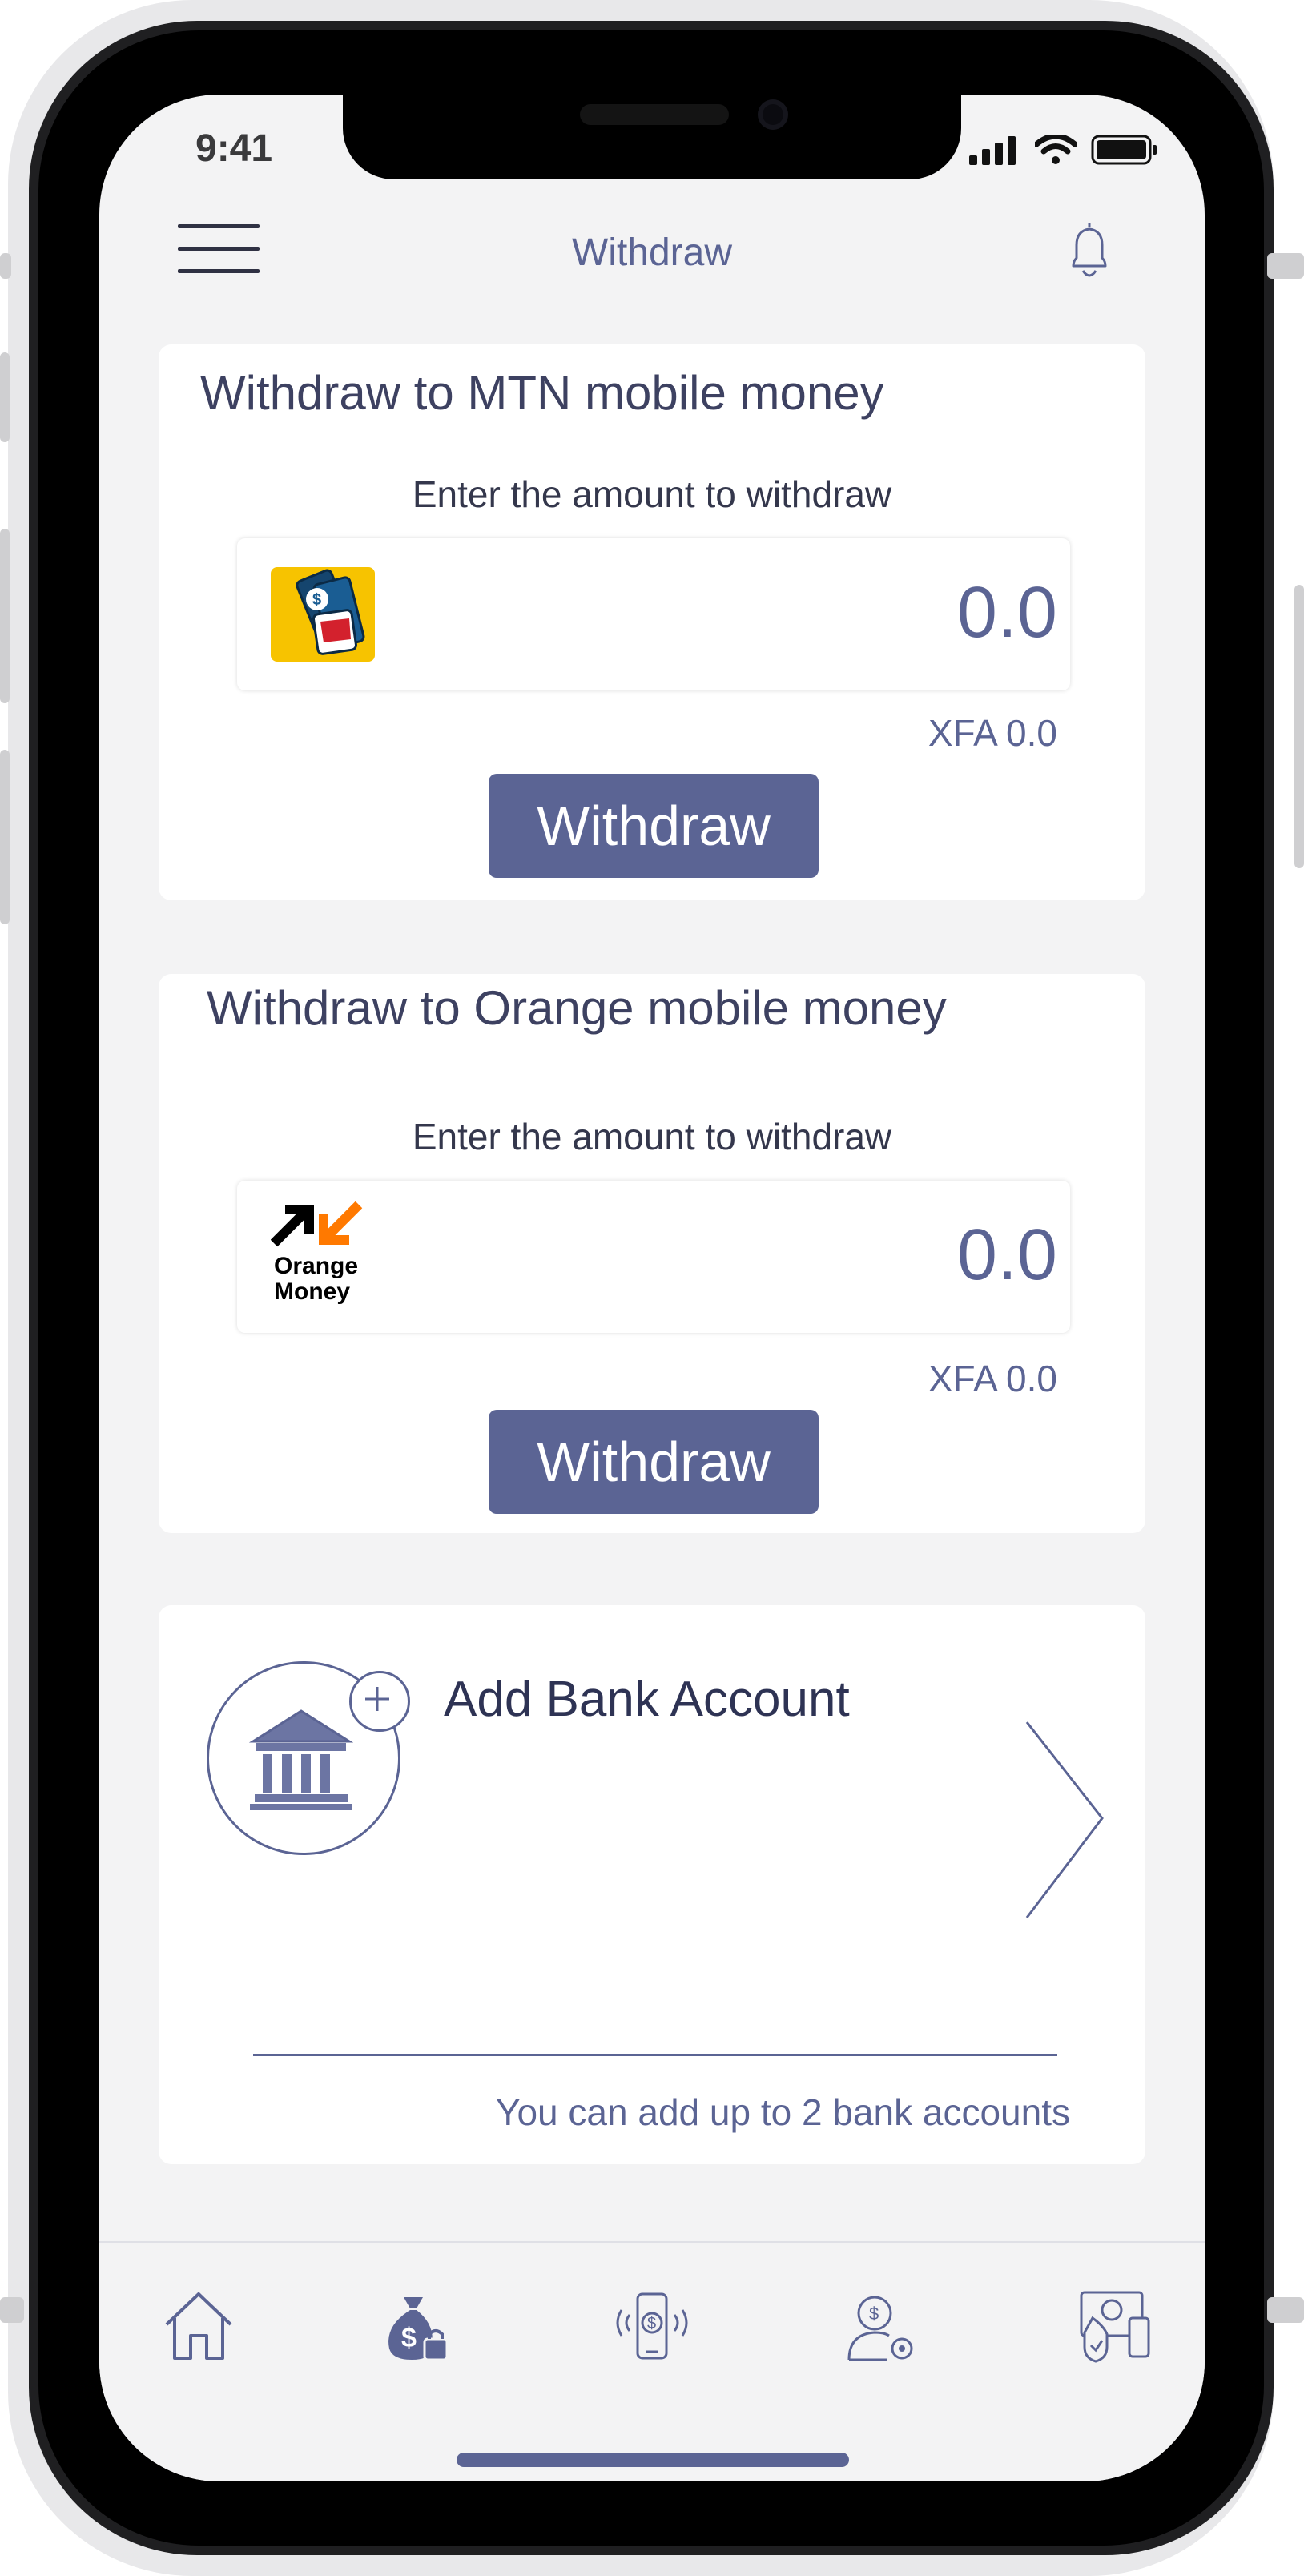  I want to click on mute-switch, so click(5, 397).